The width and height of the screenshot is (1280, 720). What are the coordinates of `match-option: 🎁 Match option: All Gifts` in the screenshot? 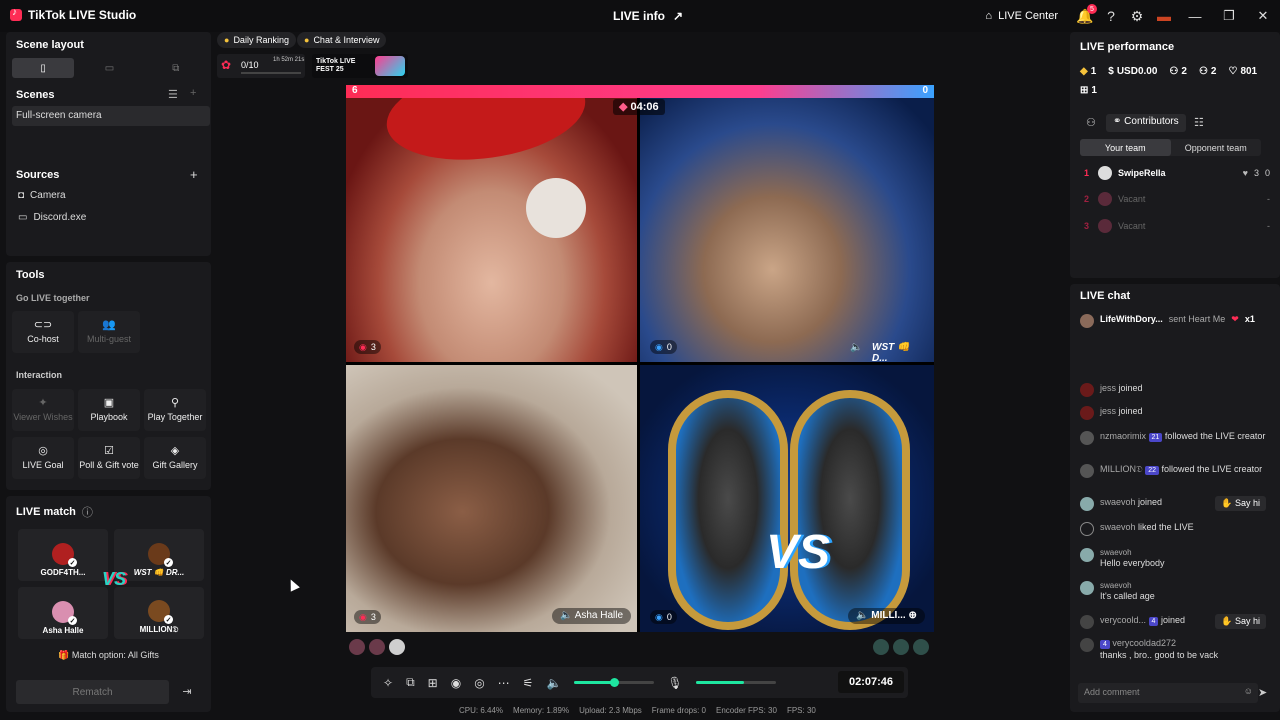 It's located at (108, 655).